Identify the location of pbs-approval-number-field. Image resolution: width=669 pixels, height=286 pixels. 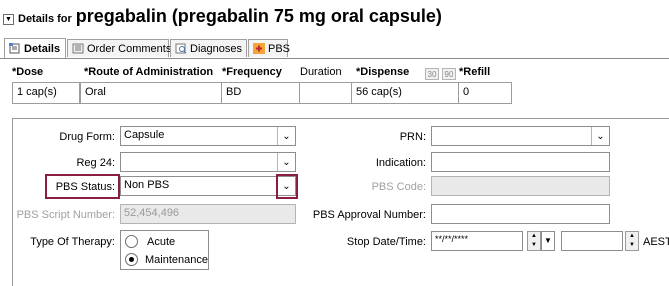
(520, 214).